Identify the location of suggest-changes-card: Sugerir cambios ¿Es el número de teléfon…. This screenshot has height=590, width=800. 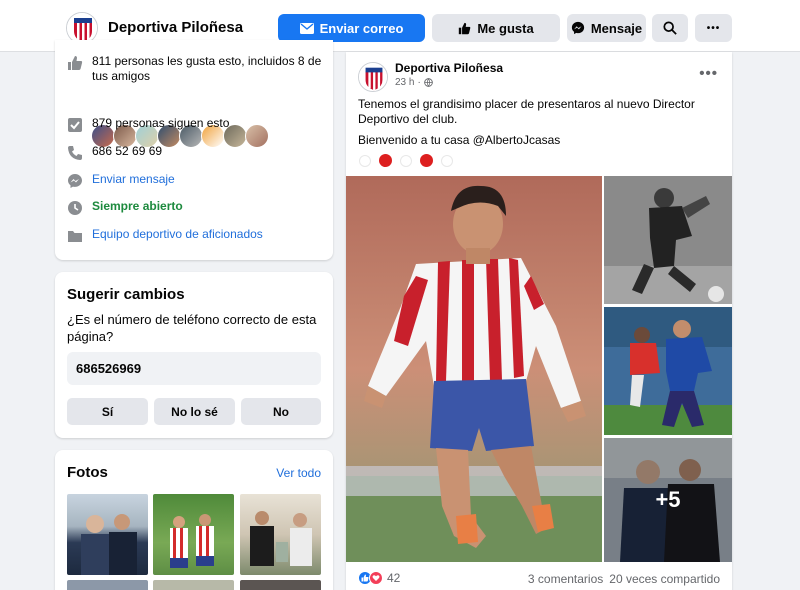
(194, 355).